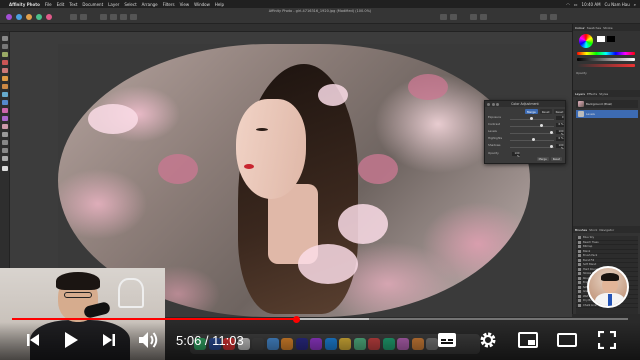 The height and width of the screenshot is (360, 640). I want to click on arrange-icon, so click(543, 17).